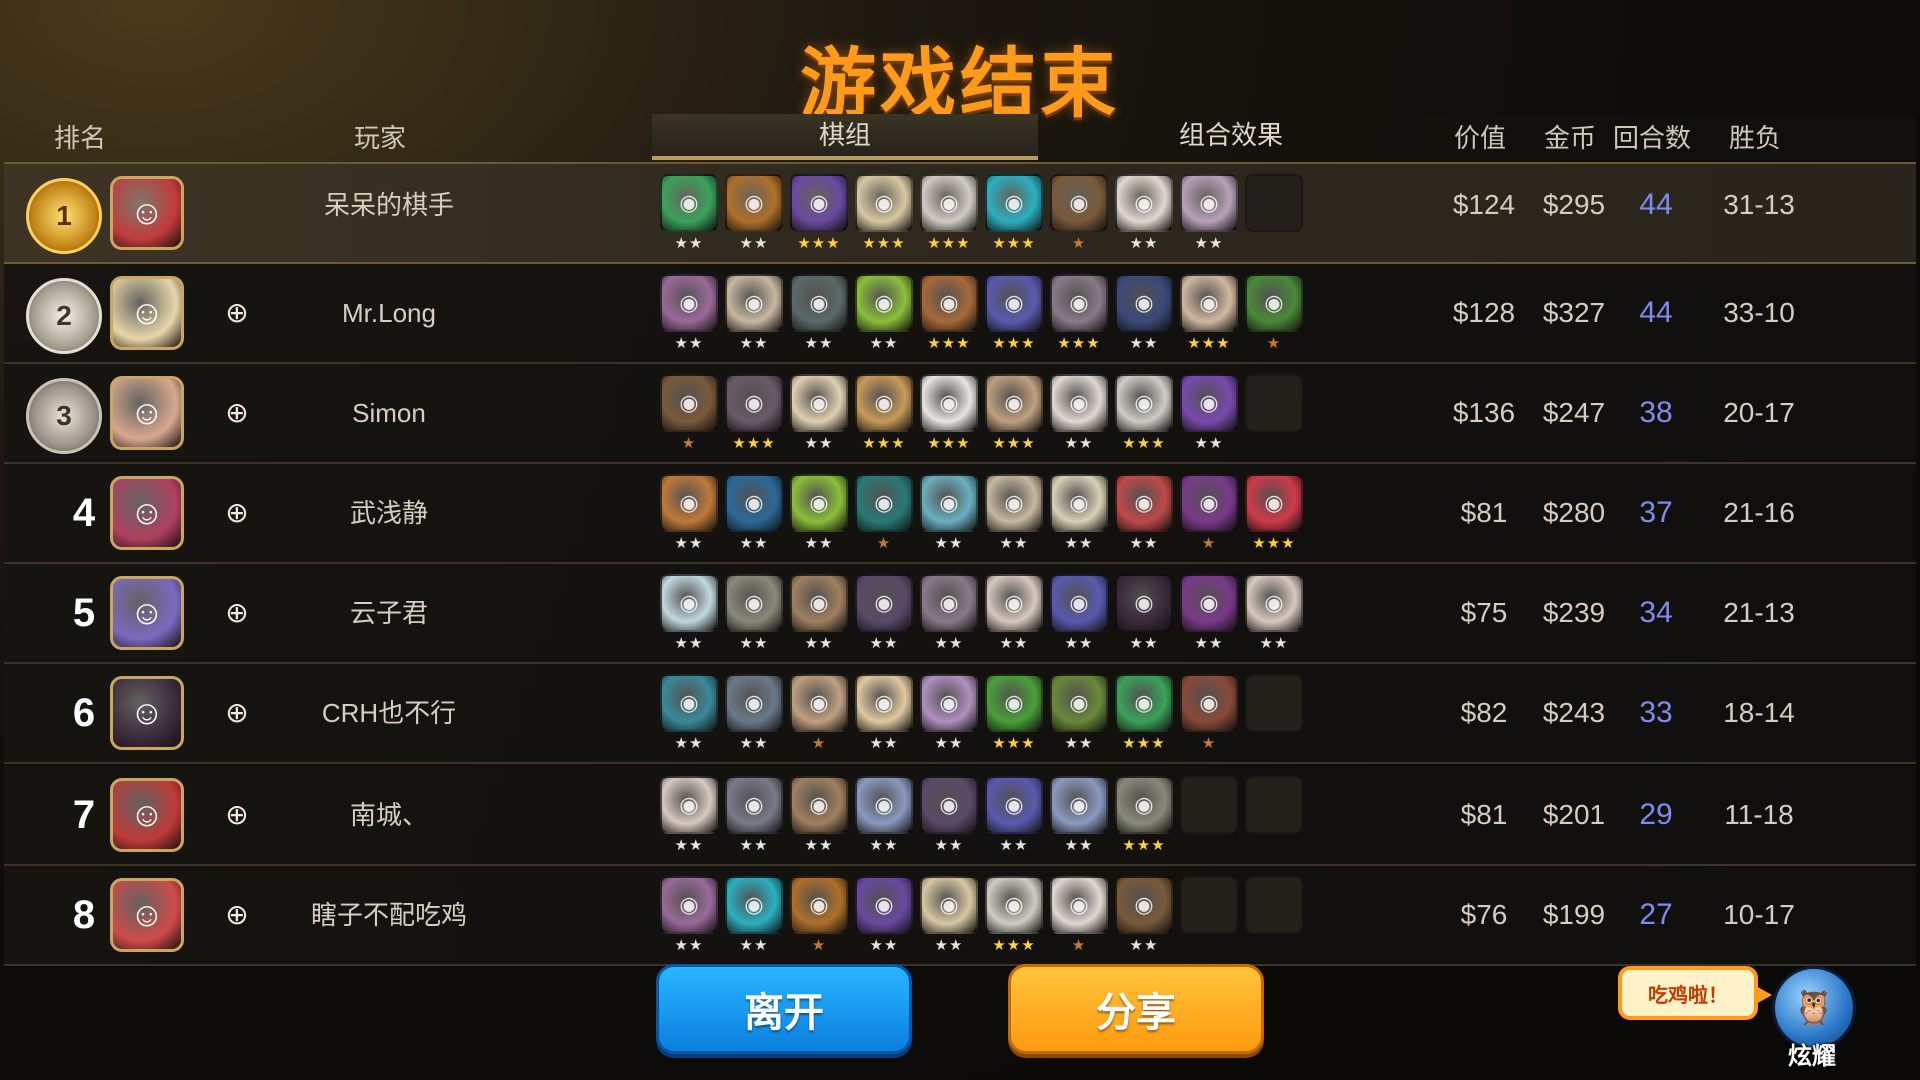  What do you see at coordinates (1231, 137) in the screenshot?
I see `tab-synergy: 组合效果` at bounding box center [1231, 137].